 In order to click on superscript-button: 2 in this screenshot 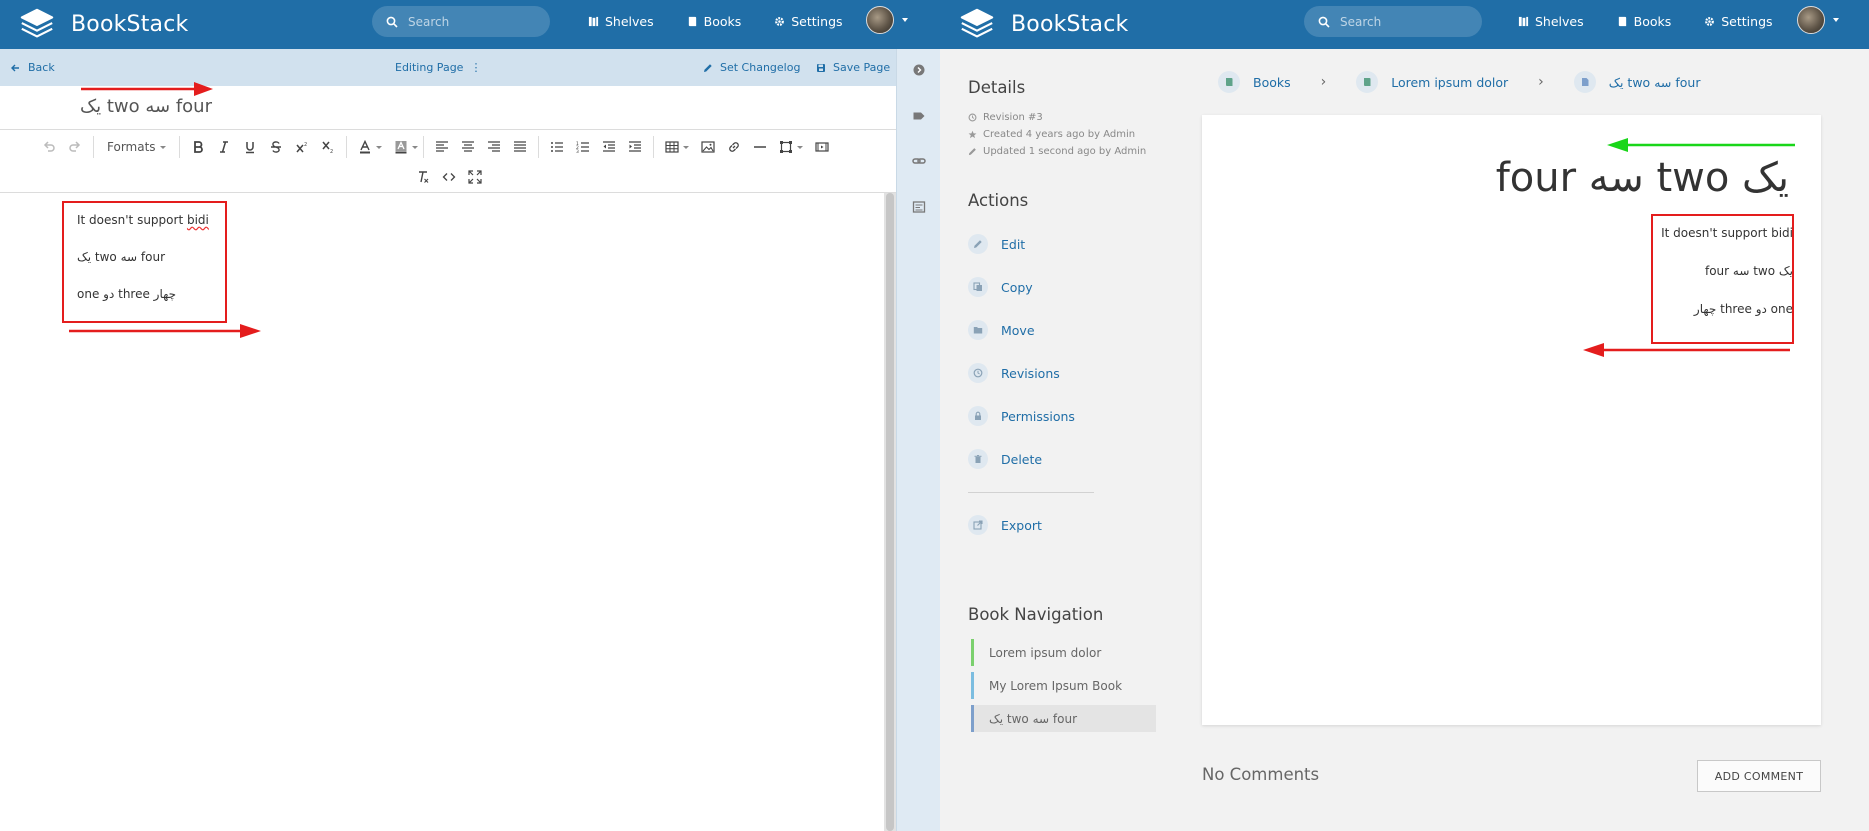, I will do `click(302, 147)`.